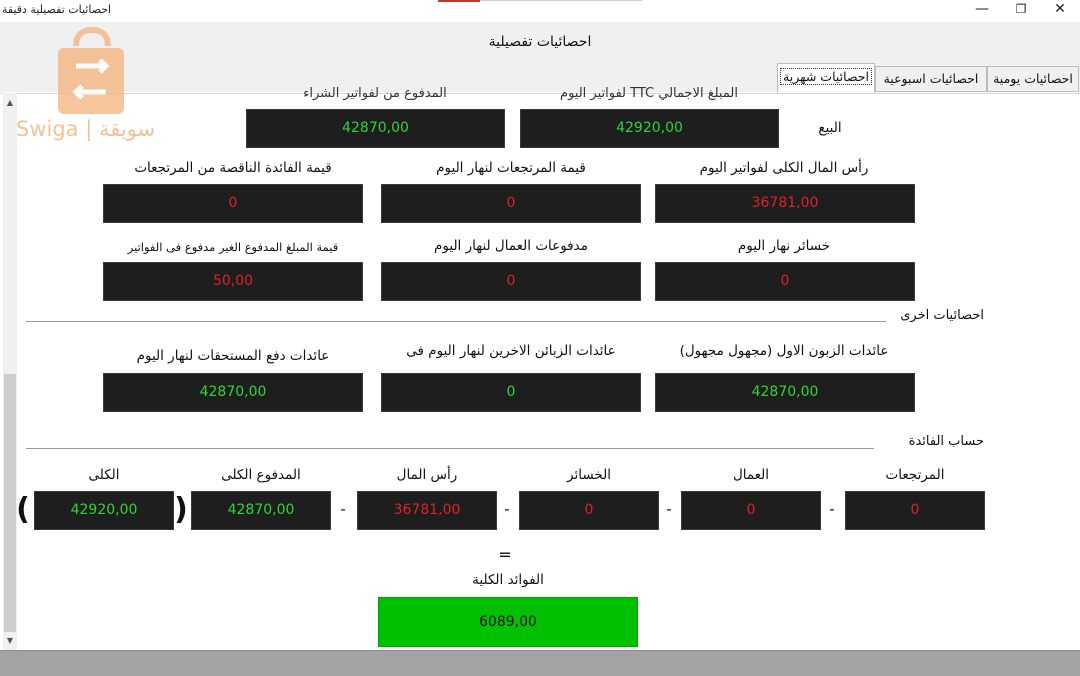 This screenshot has height=676, width=1080. Describe the element at coordinates (233, 168) in the screenshot. I see `returns-profit-label: قيمة الفائدة الناقصة من المرتجعات` at that location.